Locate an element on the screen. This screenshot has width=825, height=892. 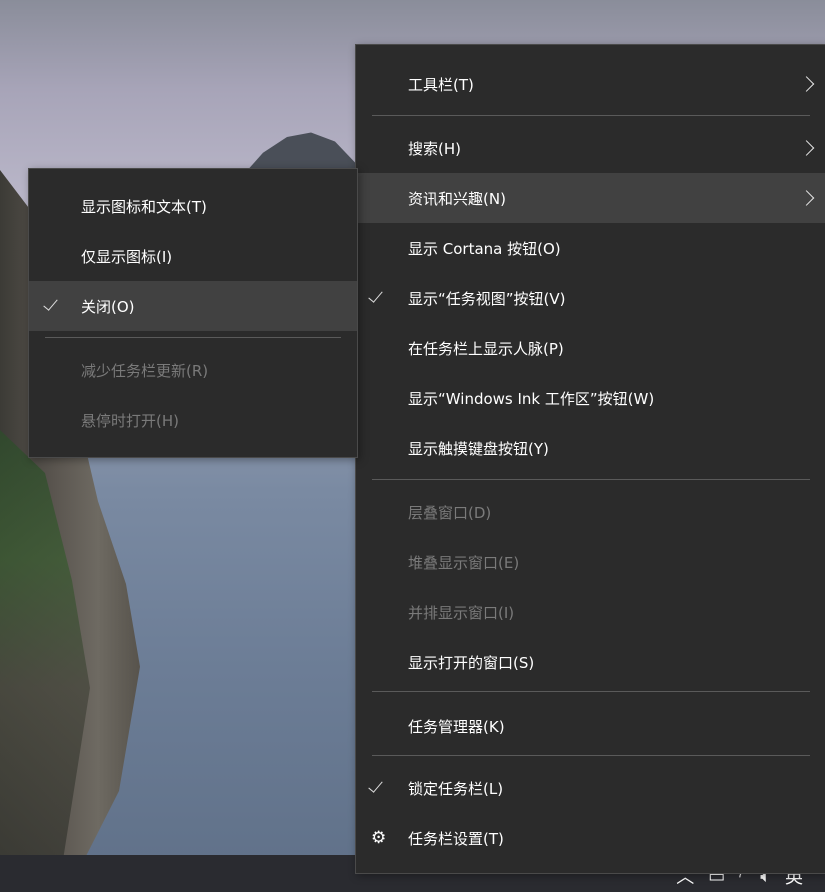
menu-item-touch-keyboard: 显示触摸键盘按钮(Y) is located at coordinates (590, 448).